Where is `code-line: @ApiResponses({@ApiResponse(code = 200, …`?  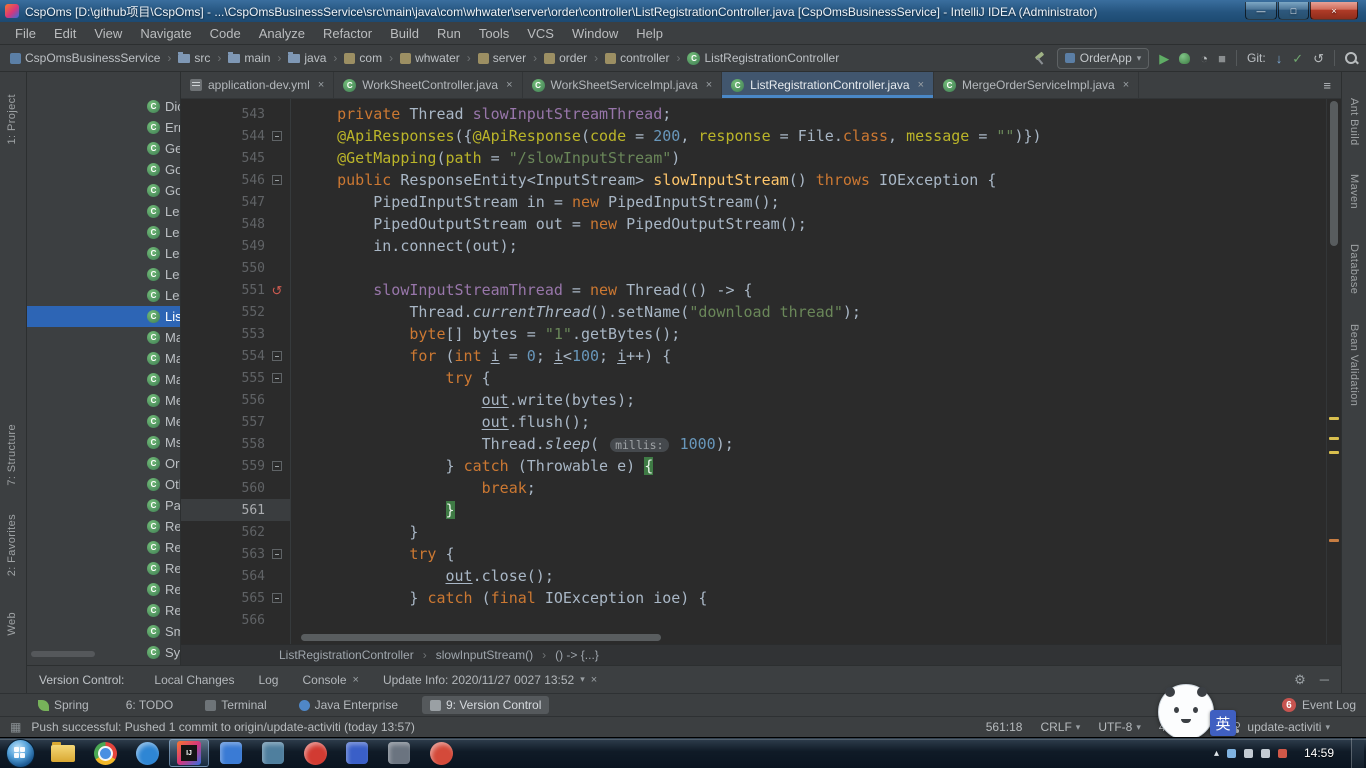
code-line: @ApiResponses({@ApiResponse(code = 200, … is located at coordinates (814, 136).